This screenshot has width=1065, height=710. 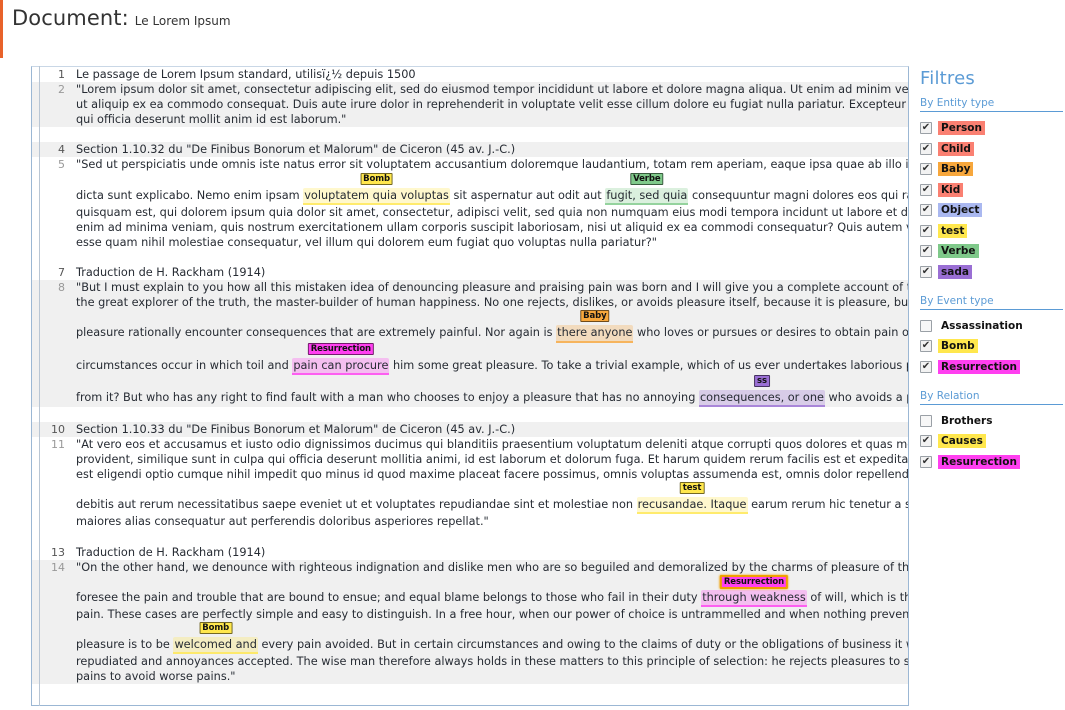 What do you see at coordinates (992, 128) in the screenshot?
I see `filter-item-person: ✔ Person` at bounding box center [992, 128].